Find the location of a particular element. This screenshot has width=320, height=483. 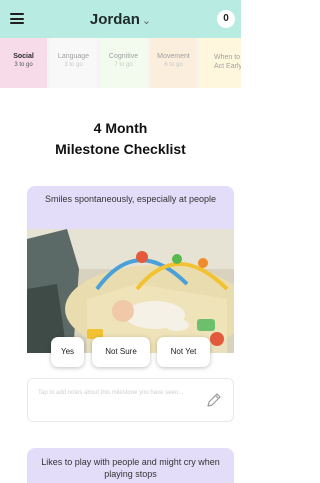

tab-movement: Movement 6 to go is located at coordinates (173, 63).